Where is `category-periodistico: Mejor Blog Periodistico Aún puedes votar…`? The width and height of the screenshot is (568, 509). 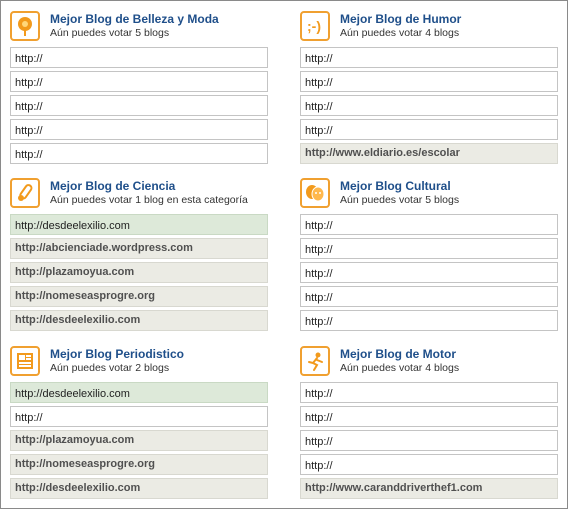 category-periodistico: Mejor Blog Periodistico Aún puedes votar… is located at coordinates (139, 421).